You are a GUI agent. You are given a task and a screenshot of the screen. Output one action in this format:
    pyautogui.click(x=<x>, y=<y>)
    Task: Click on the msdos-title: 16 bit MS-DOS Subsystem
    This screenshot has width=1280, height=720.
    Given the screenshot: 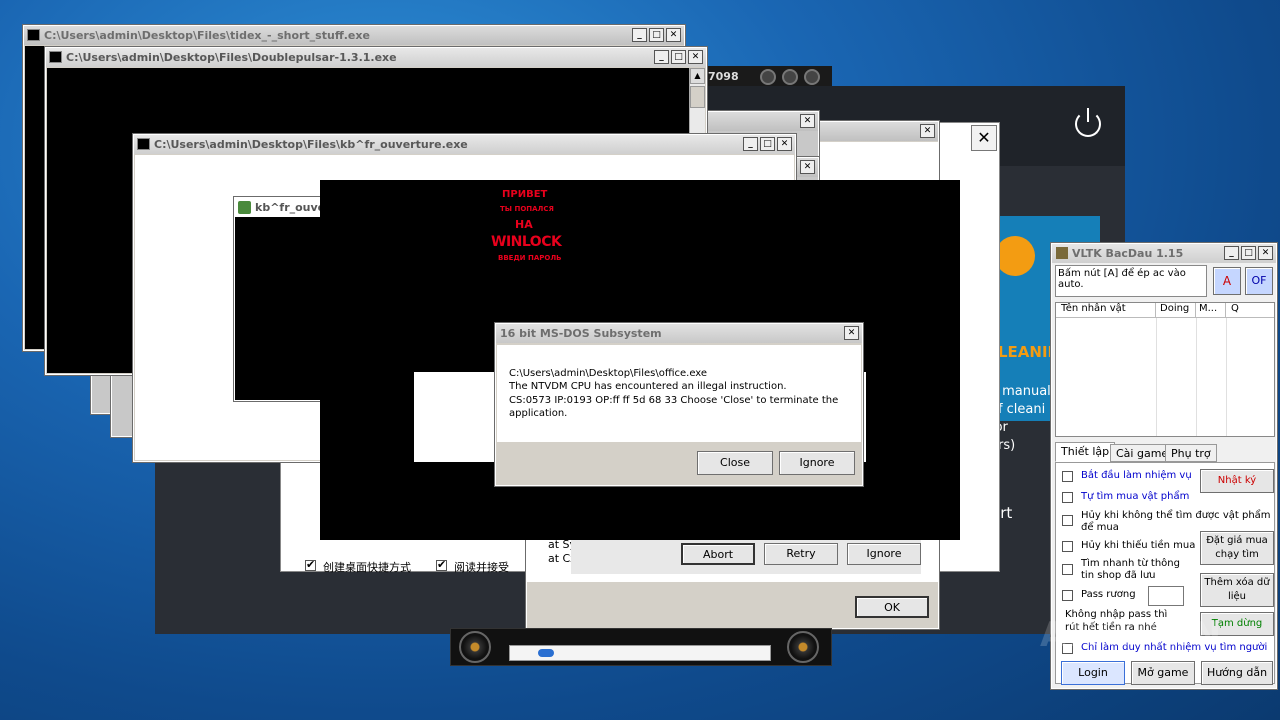 What is the action you would take?
    pyautogui.click(x=581, y=333)
    